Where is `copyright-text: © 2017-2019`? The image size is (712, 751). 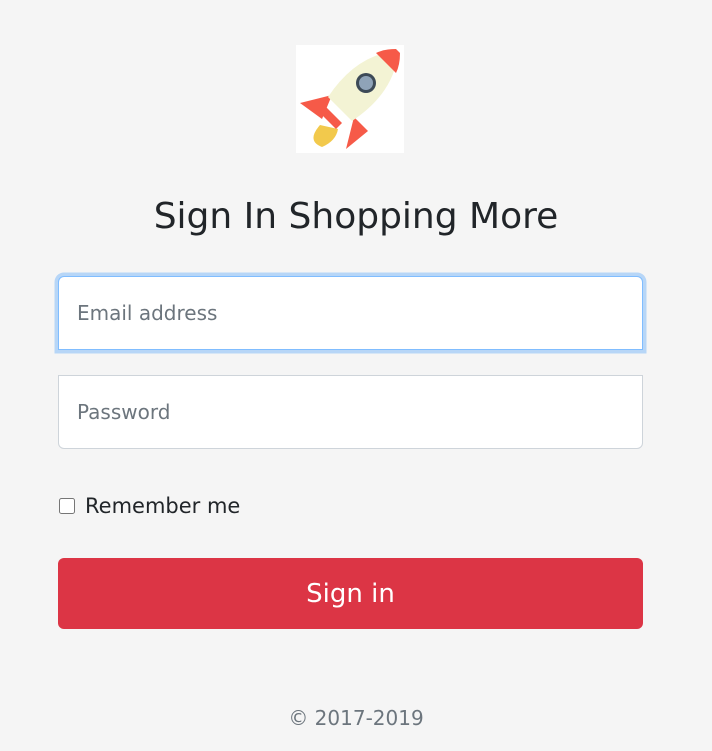
copyright-text: © 2017-2019 is located at coordinates (356, 718).